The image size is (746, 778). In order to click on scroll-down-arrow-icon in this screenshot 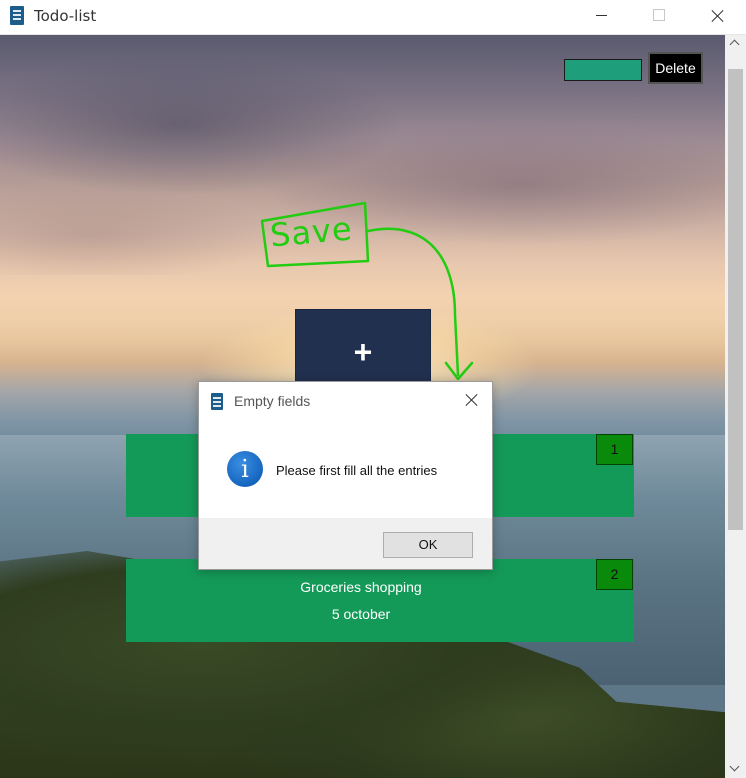, I will do `click(735, 769)`.